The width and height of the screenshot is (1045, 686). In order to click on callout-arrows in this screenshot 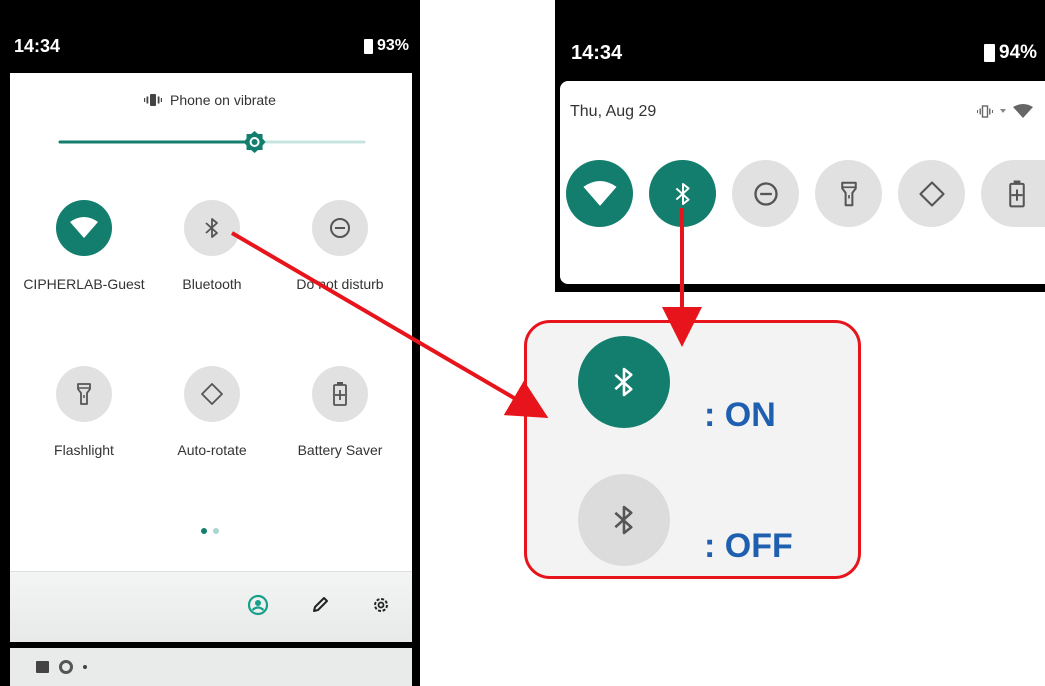, I will do `click(466, 313)`.